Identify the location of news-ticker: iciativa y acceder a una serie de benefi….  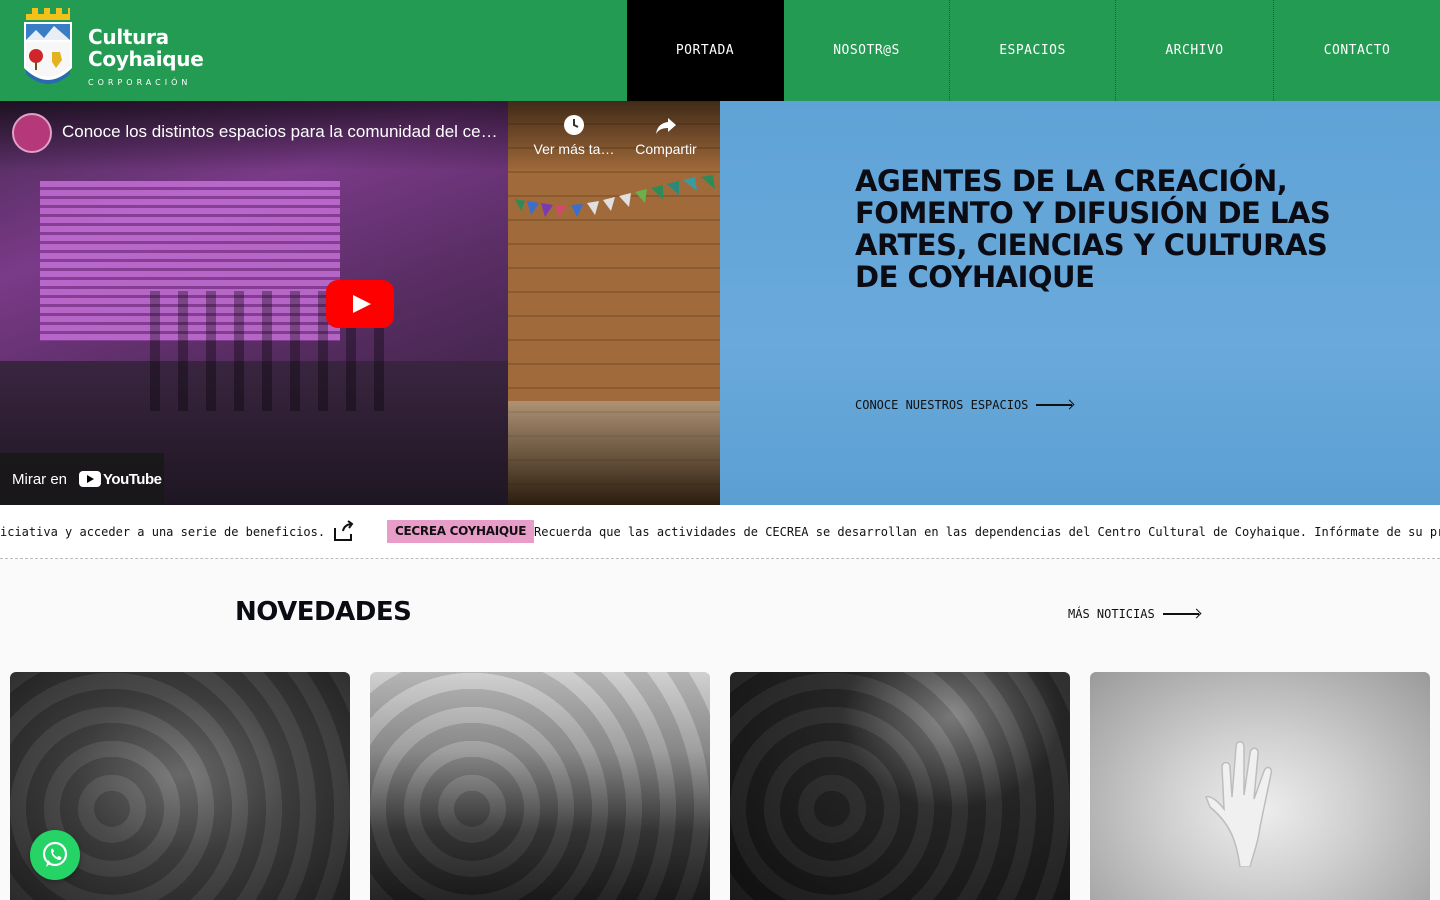
(720, 532).